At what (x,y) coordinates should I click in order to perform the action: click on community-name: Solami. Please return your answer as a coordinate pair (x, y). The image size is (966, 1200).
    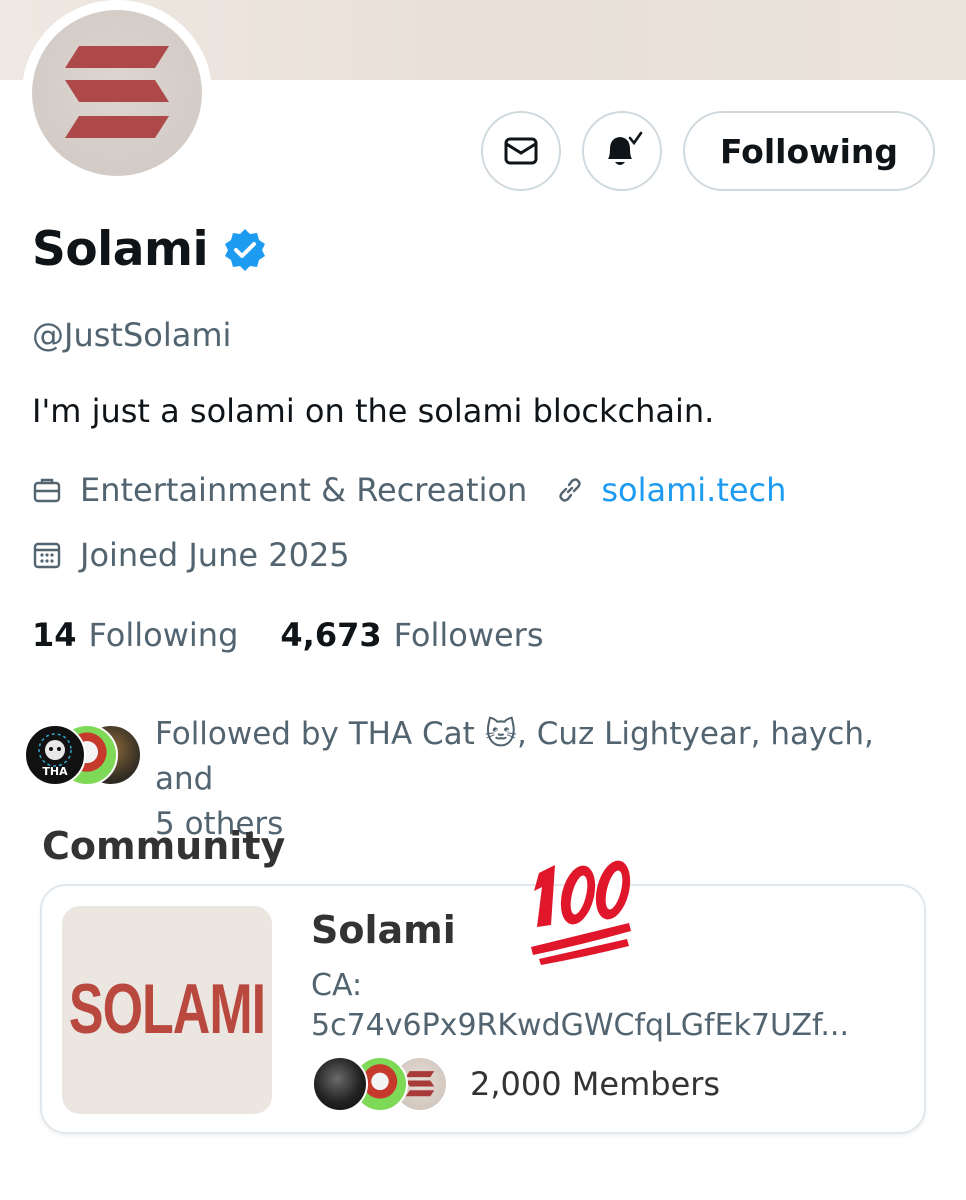
    Looking at the image, I should click on (383, 930).